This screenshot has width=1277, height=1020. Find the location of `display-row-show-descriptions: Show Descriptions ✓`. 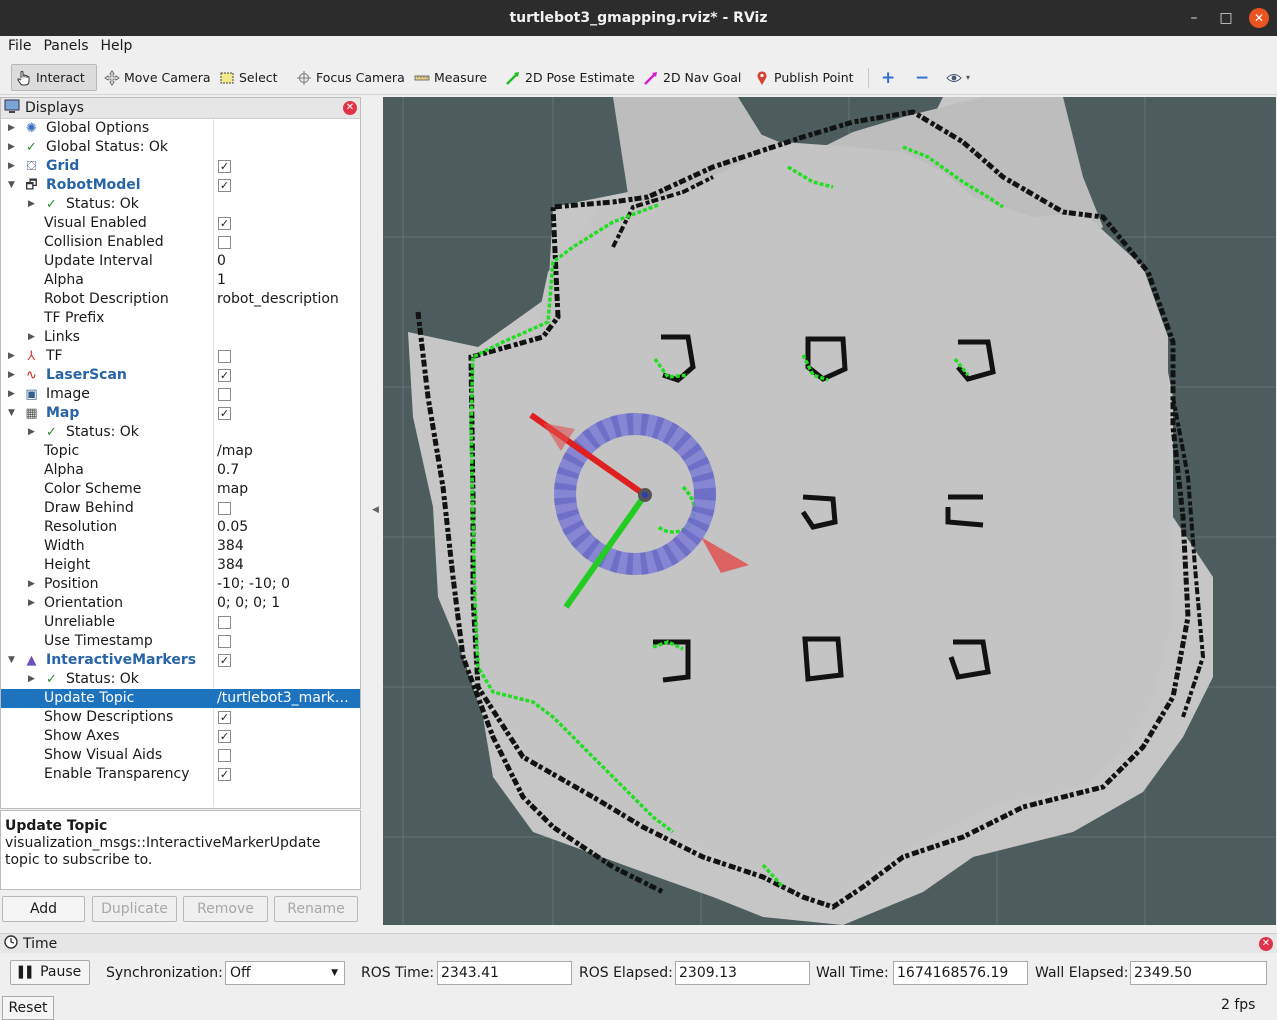

display-row-show-descriptions: Show Descriptions ✓ is located at coordinates (180, 717).